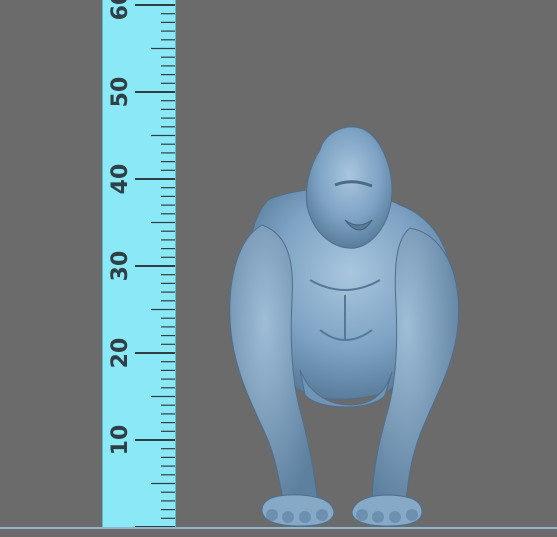  What do you see at coordinates (349, 187) in the screenshot?
I see `gorilla-head` at bounding box center [349, 187].